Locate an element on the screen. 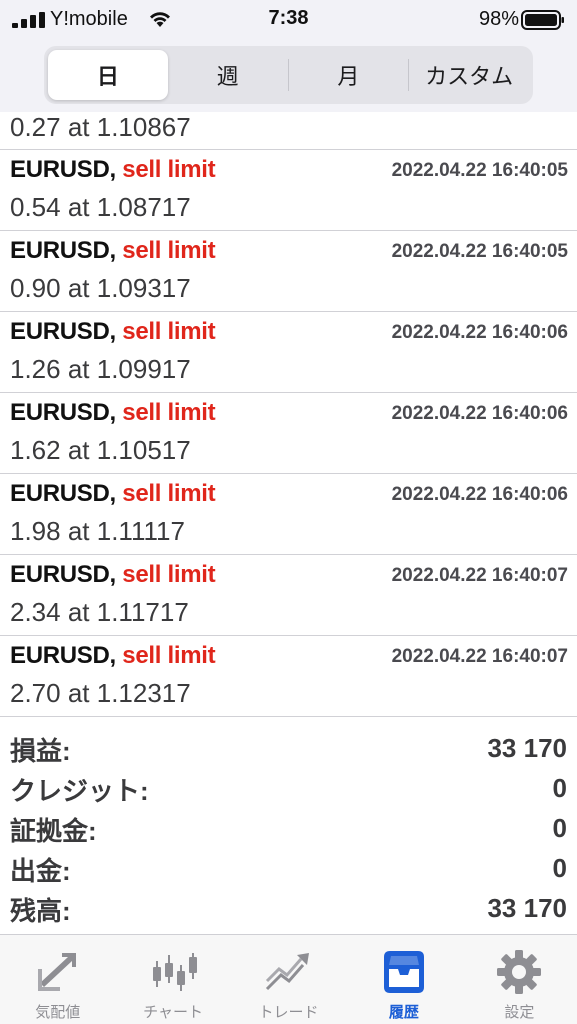  period-header: 日 週 月 カスタム is located at coordinates (288, 76).